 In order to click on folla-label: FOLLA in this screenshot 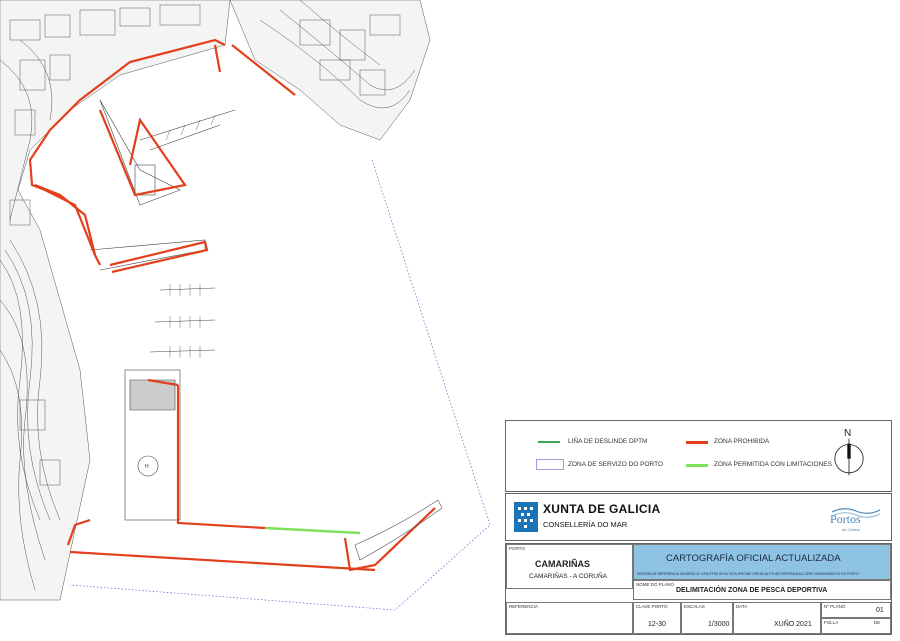, I will do `click(831, 622)`.